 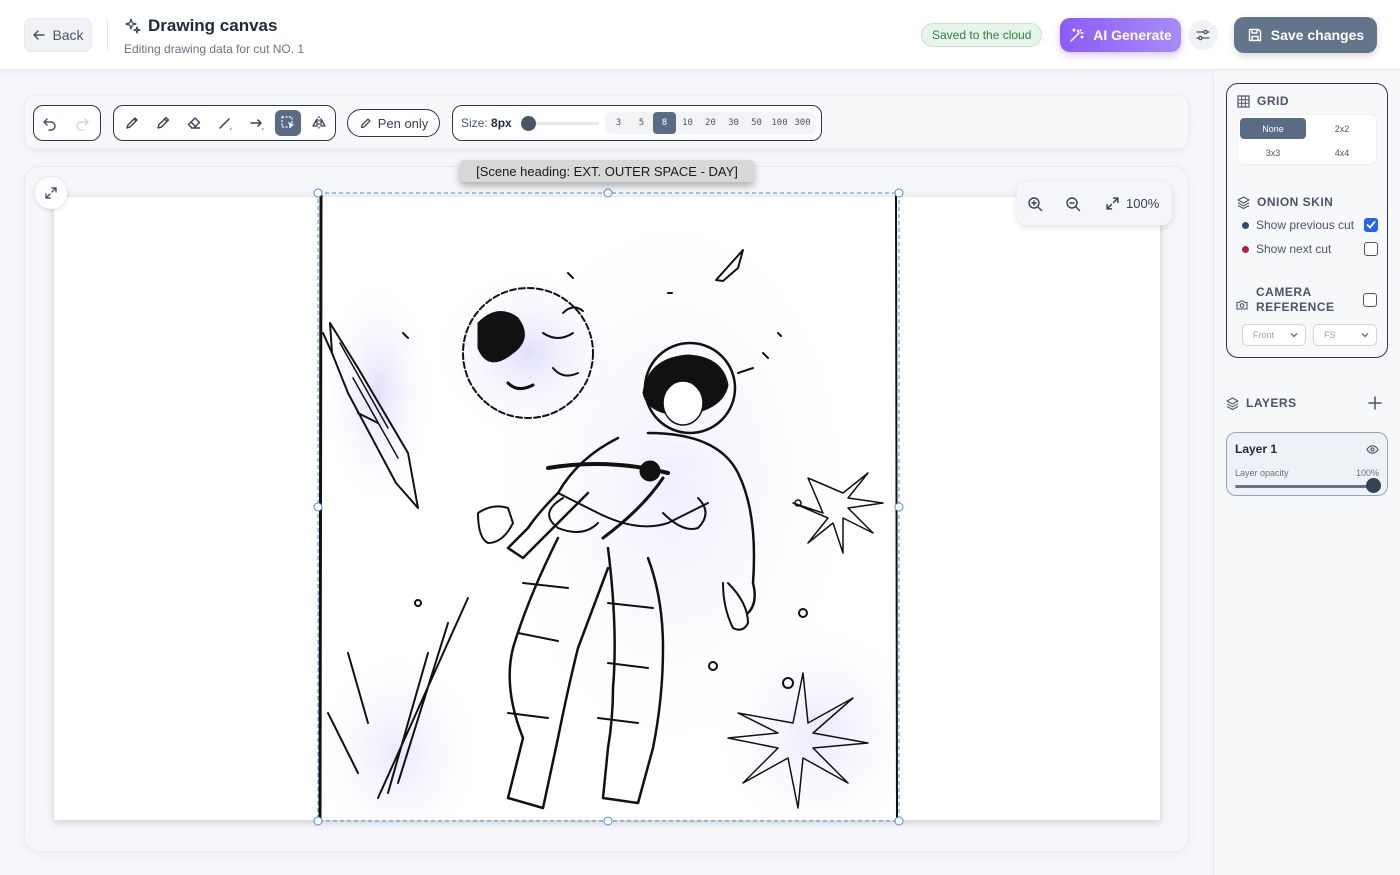 What do you see at coordinates (501, 123) in the screenshot?
I see `brush-size-value: 8px` at bounding box center [501, 123].